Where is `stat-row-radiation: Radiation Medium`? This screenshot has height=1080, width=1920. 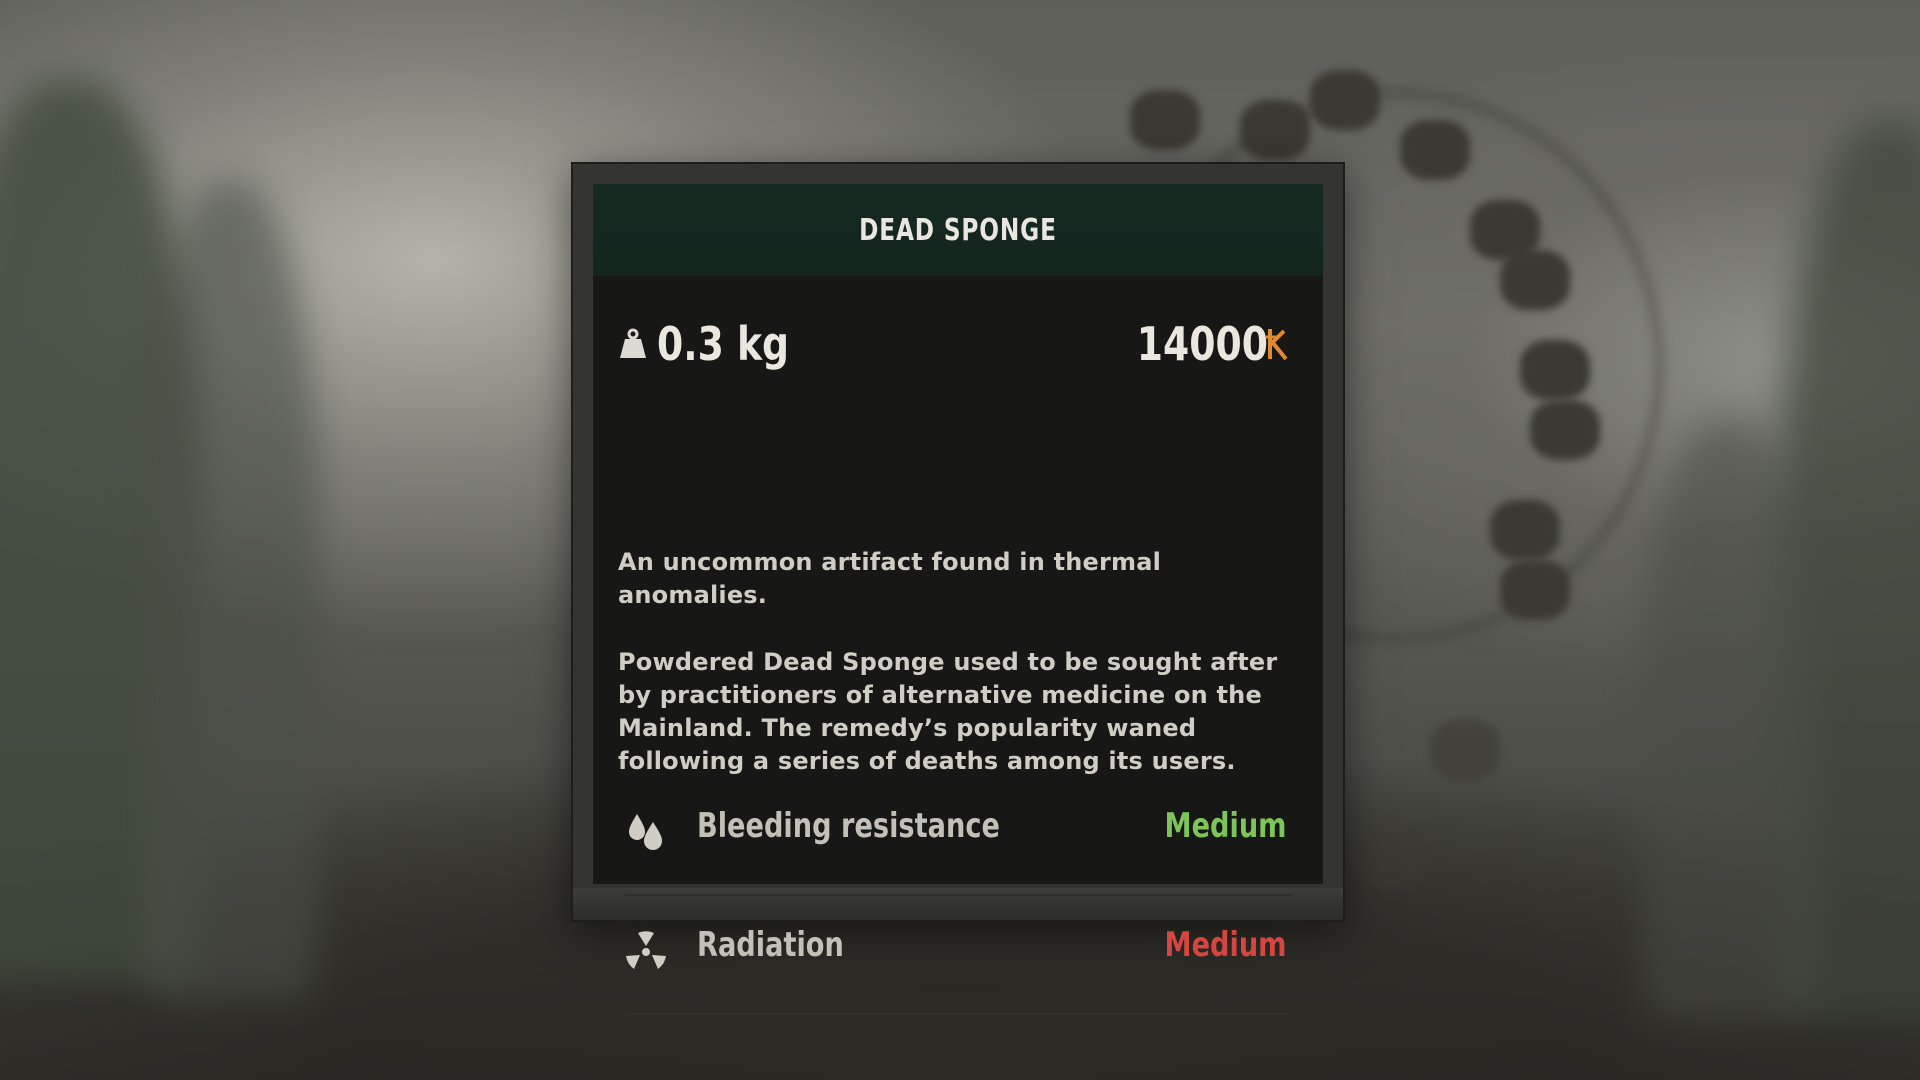
stat-row-radiation: Radiation Medium is located at coordinates (958, 955).